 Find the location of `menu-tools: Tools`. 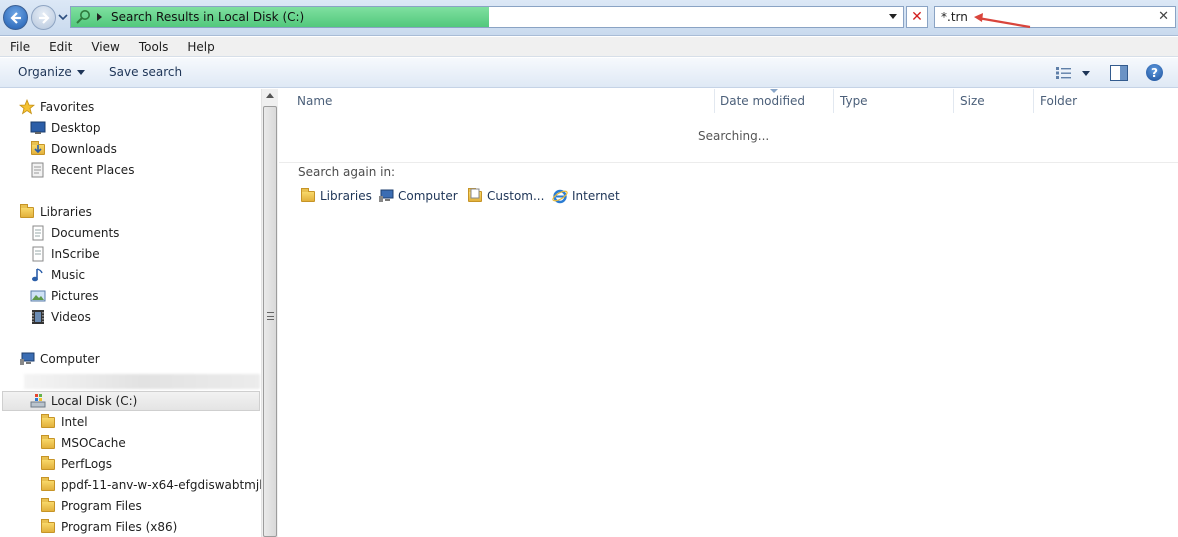

menu-tools: Tools is located at coordinates (153, 47).